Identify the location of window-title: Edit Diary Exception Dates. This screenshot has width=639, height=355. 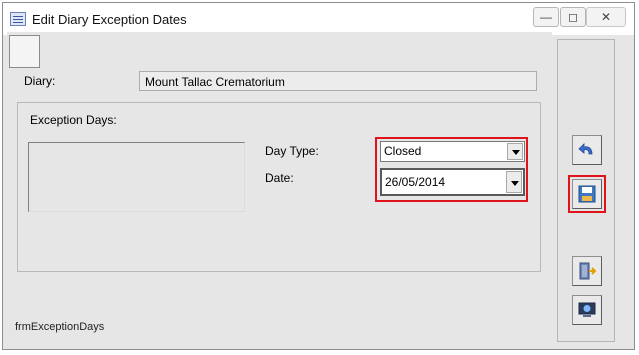
(109, 19).